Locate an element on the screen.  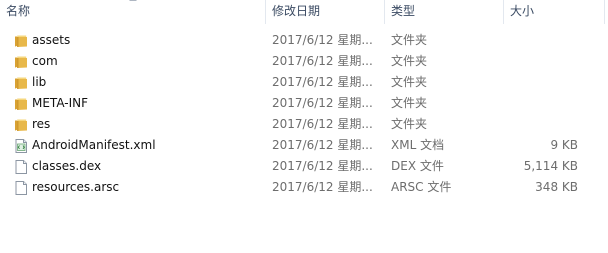
file-name: res is located at coordinates (41, 124).